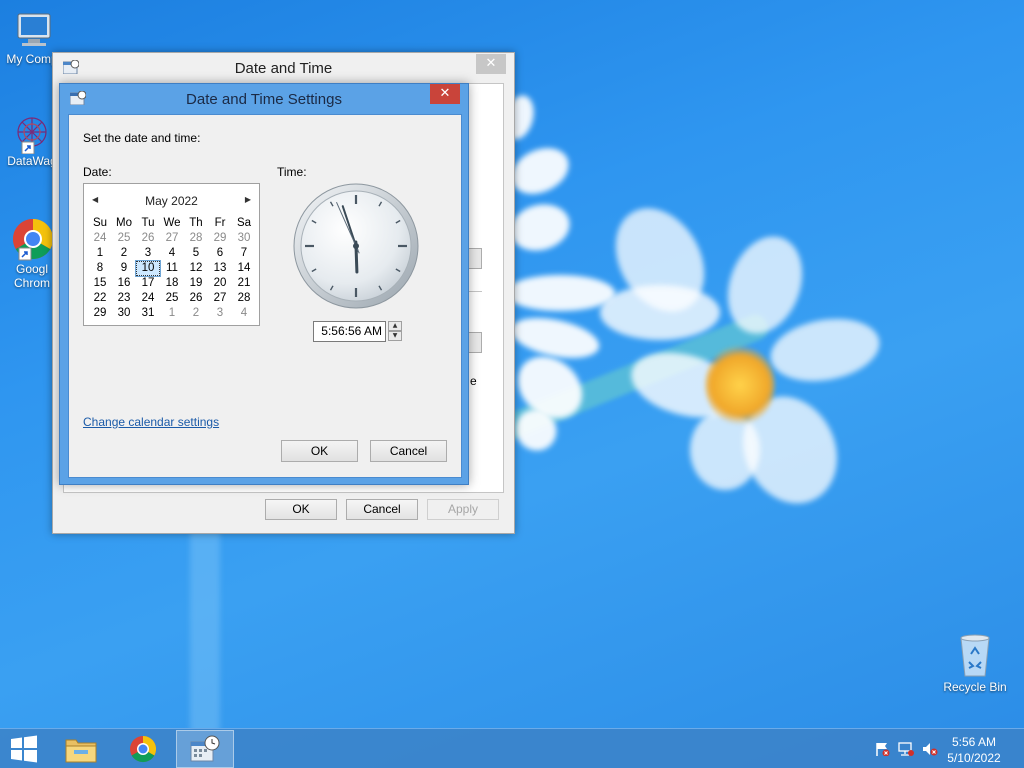  Describe the element at coordinates (473, 381) in the screenshot. I see `clipped-text: e` at that location.